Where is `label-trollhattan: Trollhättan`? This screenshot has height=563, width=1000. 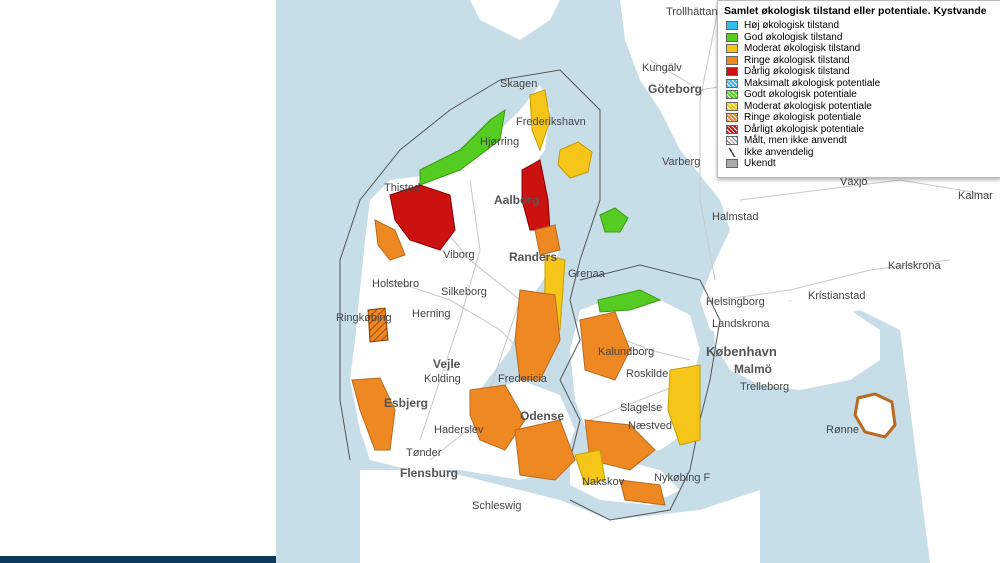 label-trollhattan: Trollhättan is located at coordinates (692, 12).